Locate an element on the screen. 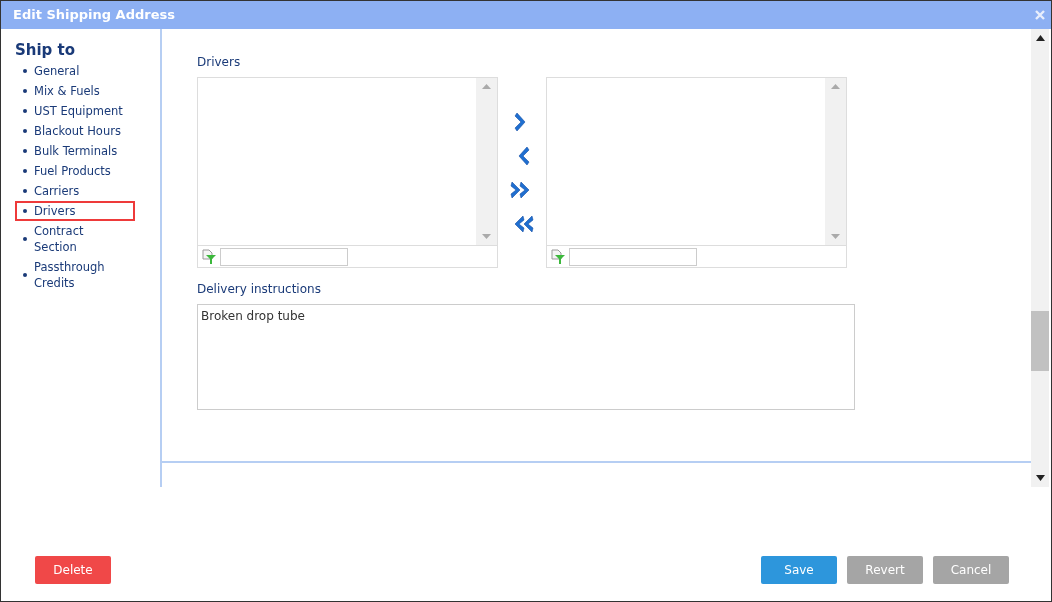 This screenshot has height=602, width=1052. sidebar-item: Carriers is located at coordinates (75, 191).